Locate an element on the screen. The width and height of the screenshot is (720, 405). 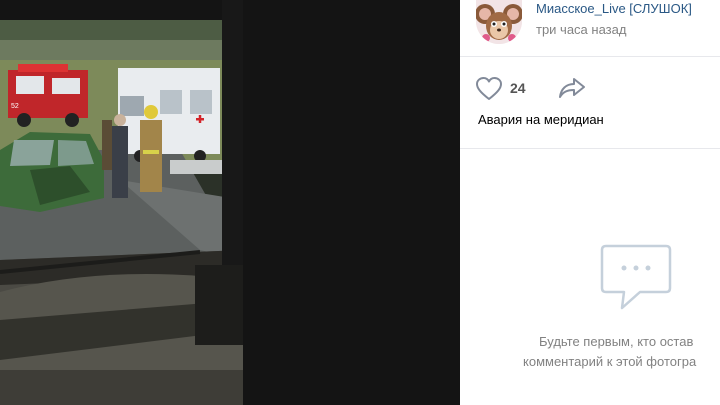
post-author-link: Миасское_Live [СЛУШОК] is located at coordinates (614, 9).